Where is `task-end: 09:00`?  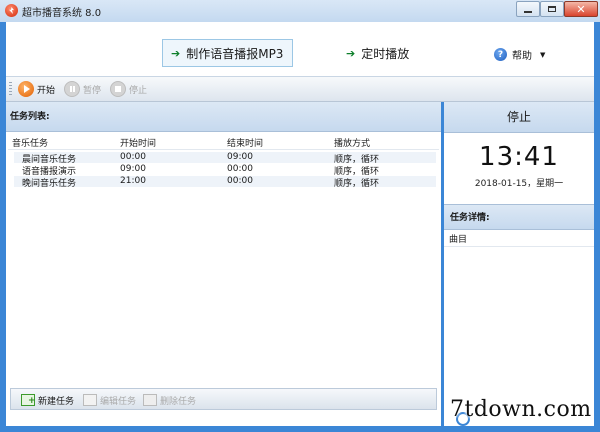 task-end: 09:00 is located at coordinates (240, 157).